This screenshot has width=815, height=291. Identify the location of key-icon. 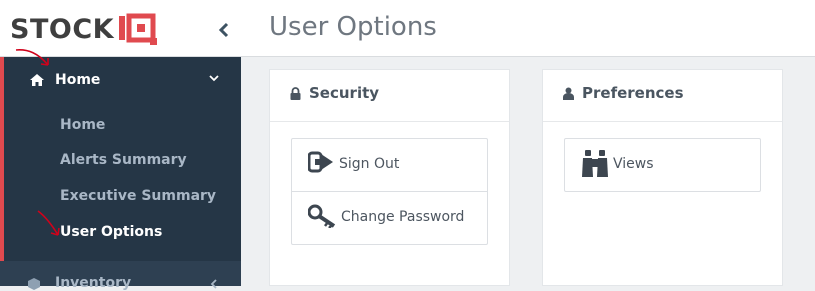
(322, 216).